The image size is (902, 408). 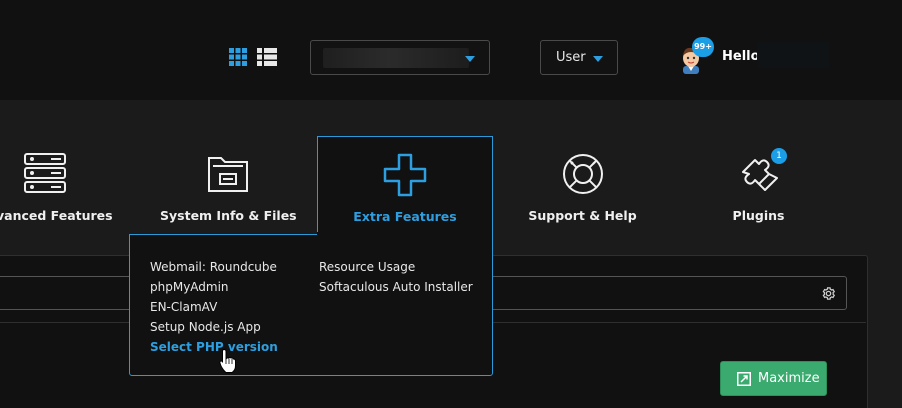 What do you see at coordinates (214, 267) in the screenshot?
I see `menu-item-webmail-roundcube: Webmail: Roundcube` at bounding box center [214, 267].